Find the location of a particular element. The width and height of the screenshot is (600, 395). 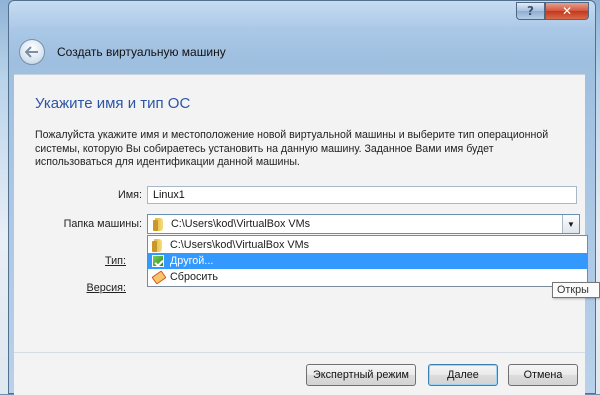

expert-mode-button: Экспертный режим is located at coordinates (361, 375).